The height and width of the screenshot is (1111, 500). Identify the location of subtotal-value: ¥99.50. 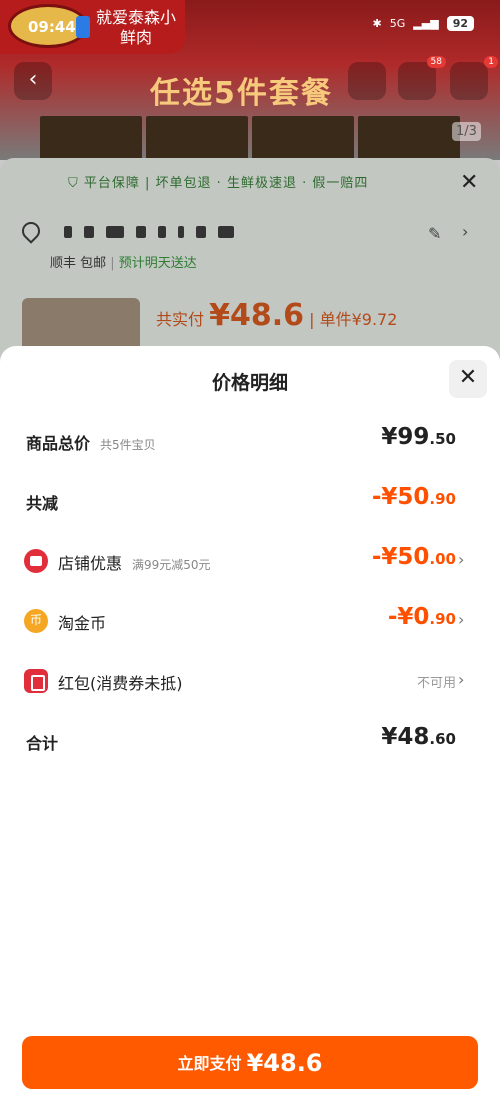
(418, 437).